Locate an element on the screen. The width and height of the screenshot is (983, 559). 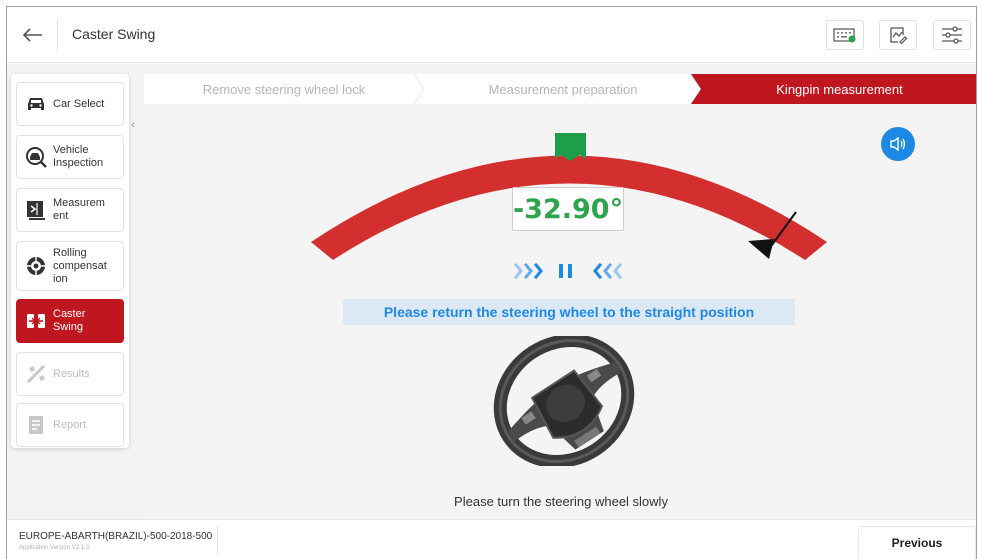
hint-text: Please turn the steering wheel slowly is located at coordinates (561, 501).